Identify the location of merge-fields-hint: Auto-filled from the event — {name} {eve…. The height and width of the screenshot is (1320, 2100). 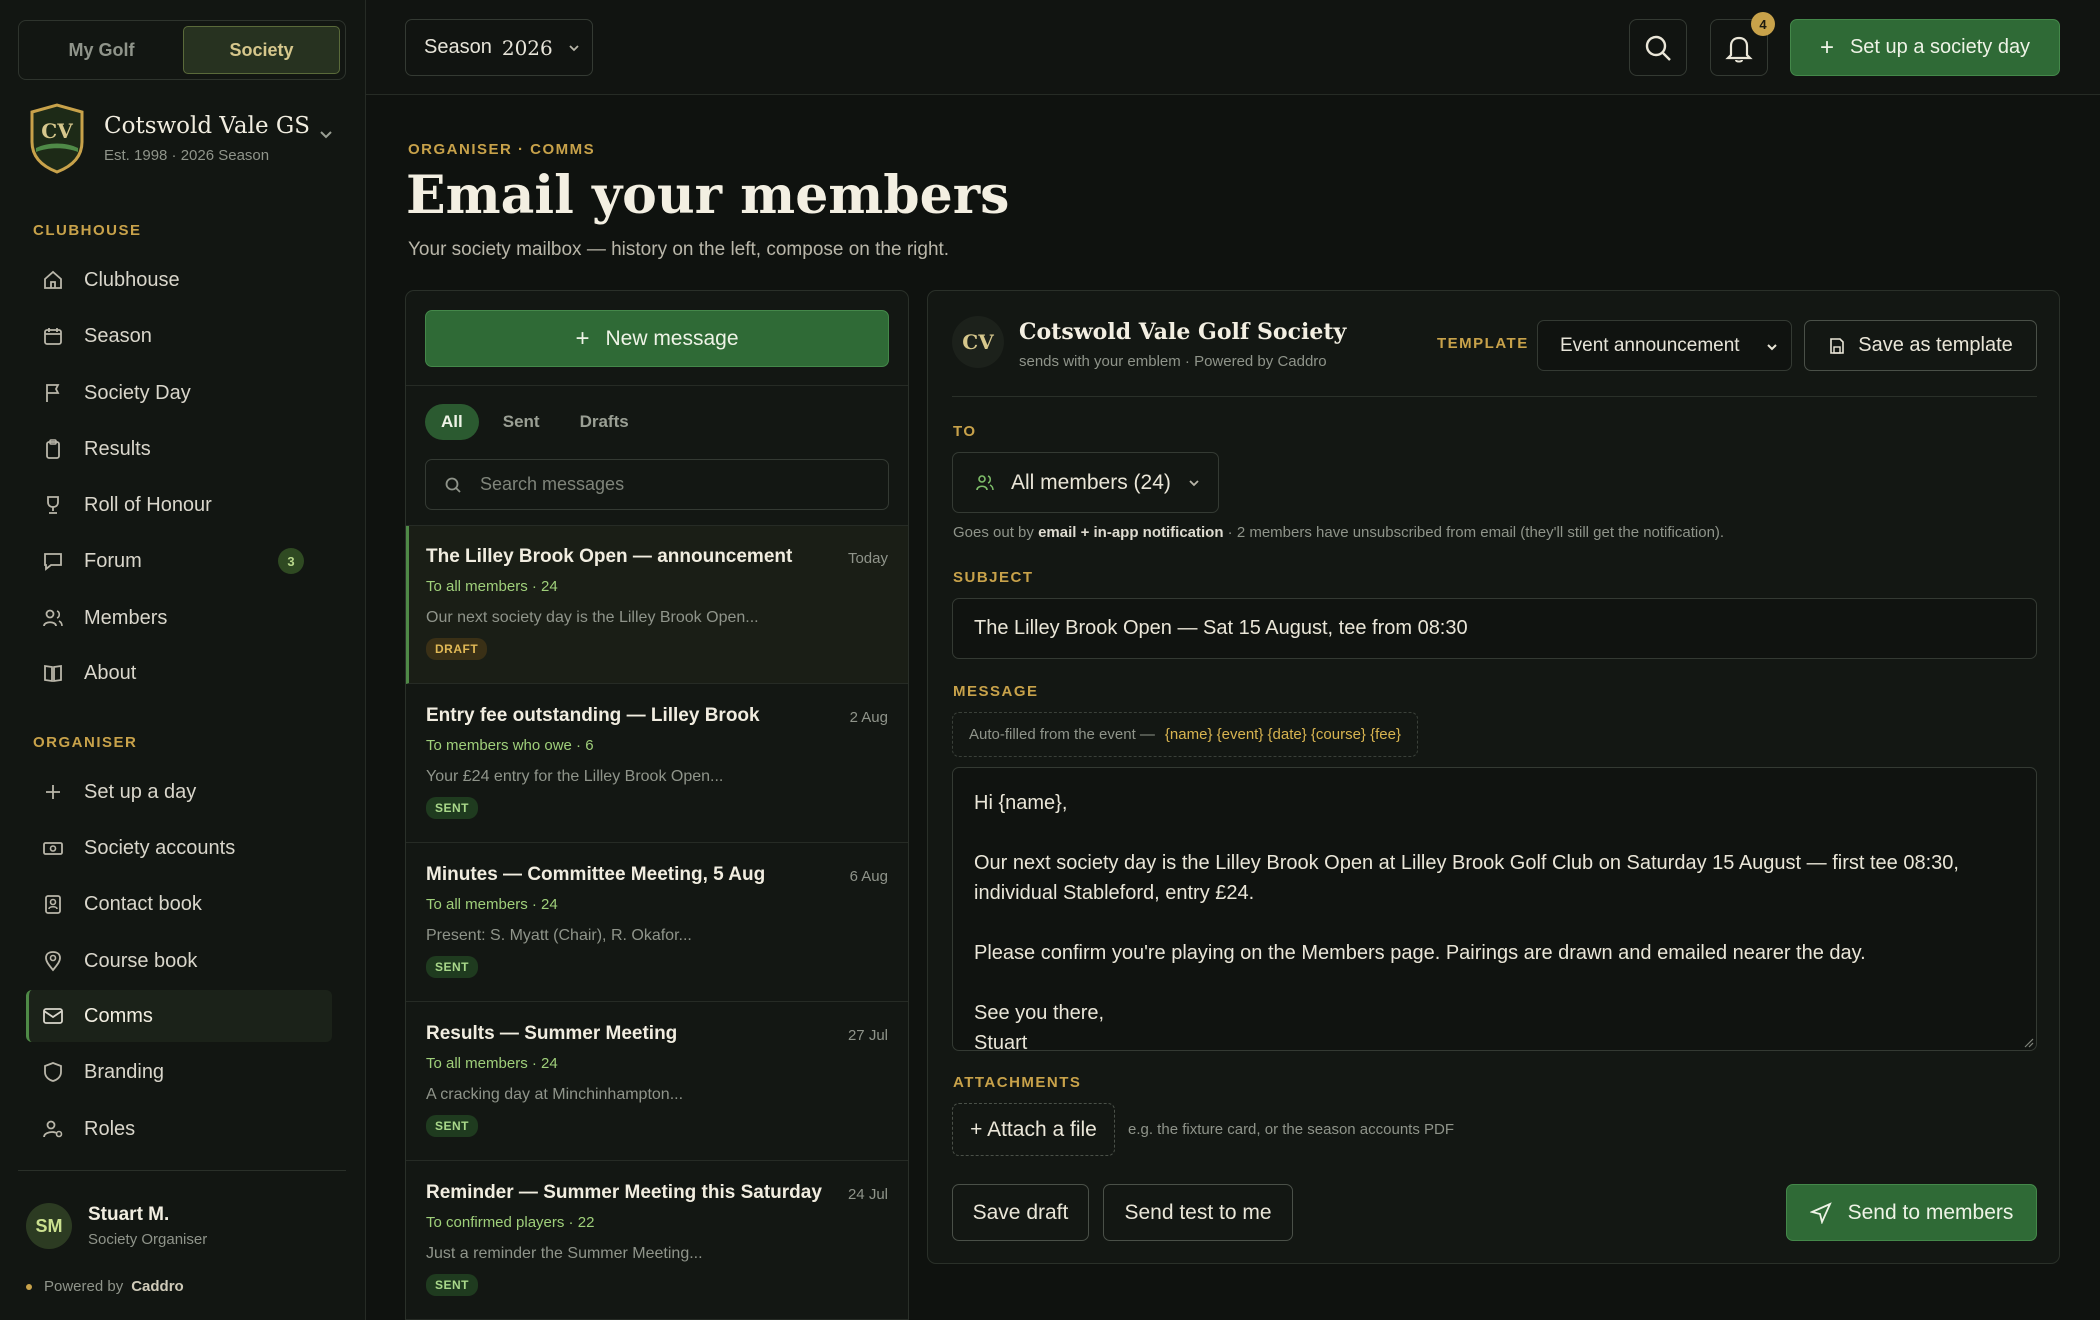
(1185, 734).